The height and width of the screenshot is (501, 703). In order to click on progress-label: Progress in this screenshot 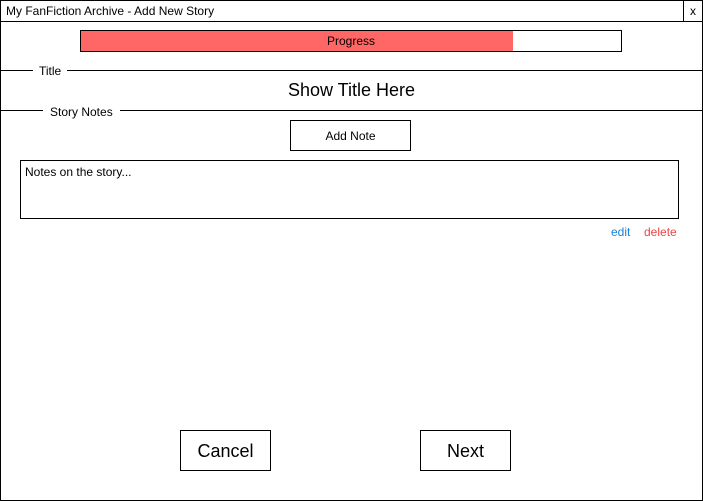, I will do `click(351, 41)`.